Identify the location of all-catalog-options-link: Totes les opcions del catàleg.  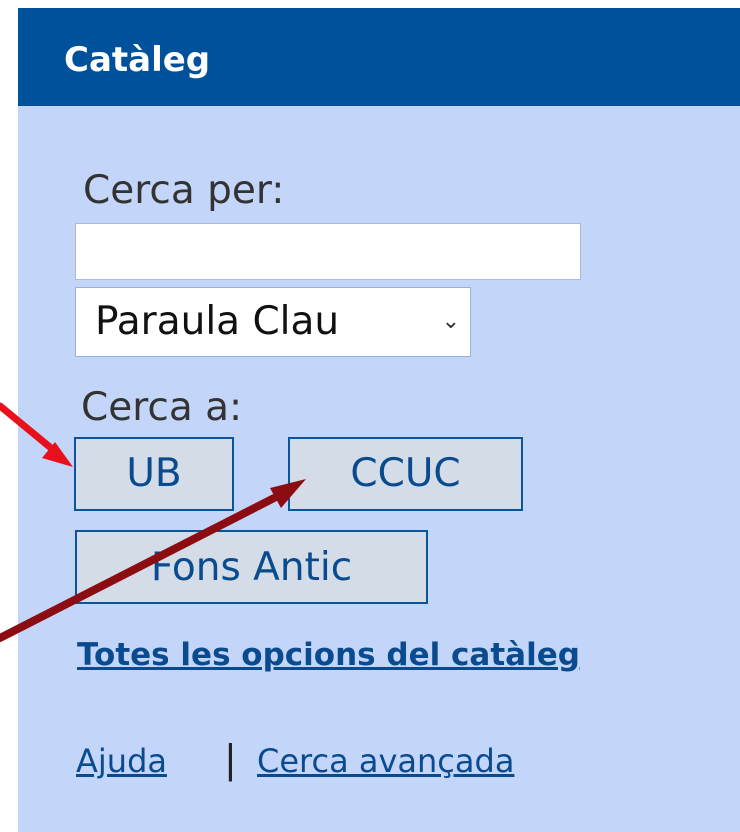
(337, 655).